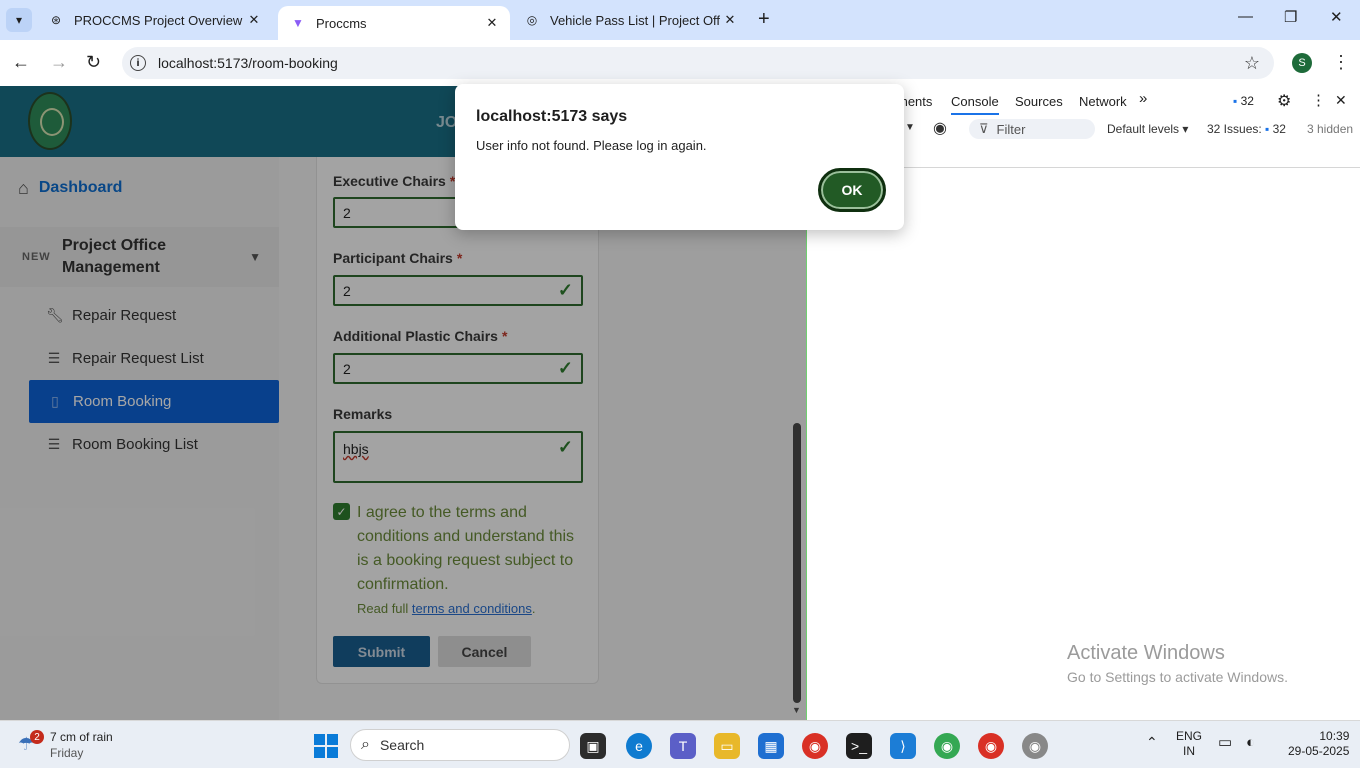  What do you see at coordinates (341, 23) in the screenshot?
I see `tab-title: Proccms` at bounding box center [341, 23].